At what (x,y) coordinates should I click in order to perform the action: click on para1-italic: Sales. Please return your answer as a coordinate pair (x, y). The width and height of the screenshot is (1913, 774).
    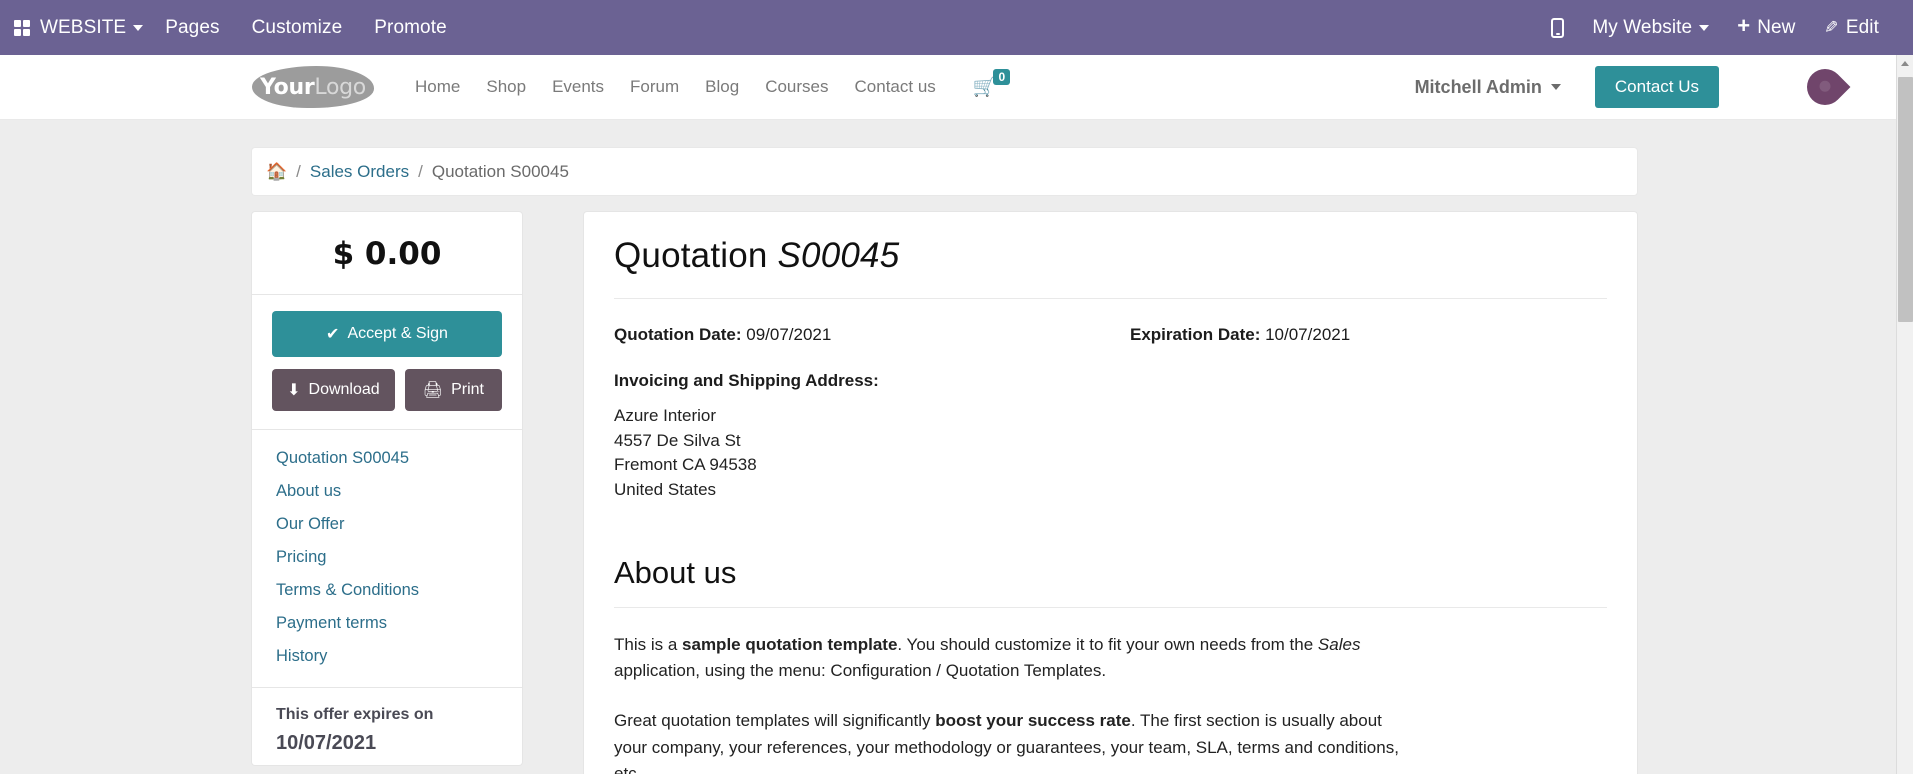
    Looking at the image, I should click on (1339, 644).